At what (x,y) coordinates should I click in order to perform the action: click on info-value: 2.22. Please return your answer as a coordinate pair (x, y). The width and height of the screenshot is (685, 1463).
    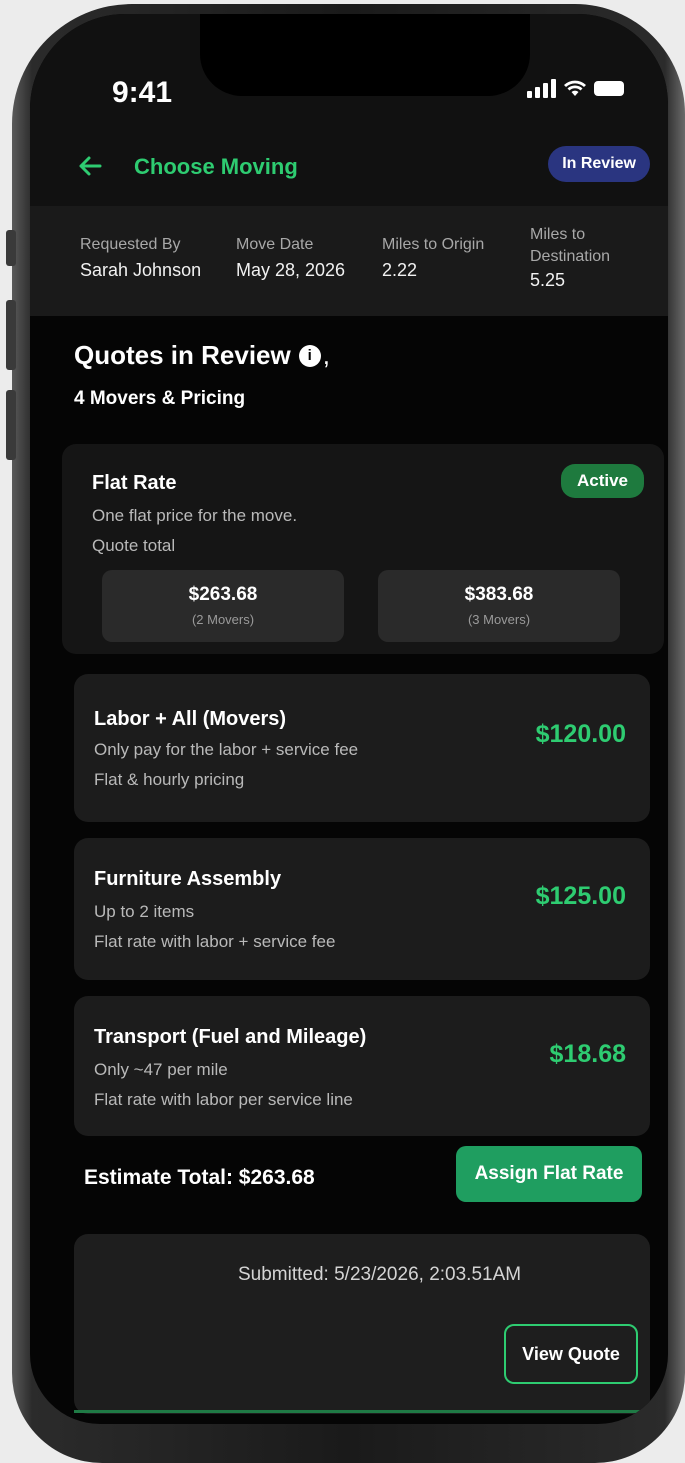
    Looking at the image, I should click on (400, 270).